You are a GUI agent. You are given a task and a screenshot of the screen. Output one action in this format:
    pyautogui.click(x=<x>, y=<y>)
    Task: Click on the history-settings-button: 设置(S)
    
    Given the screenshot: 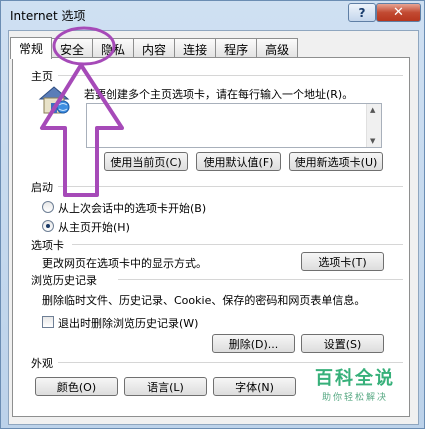 What is the action you would take?
    pyautogui.click(x=342, y=343)
    